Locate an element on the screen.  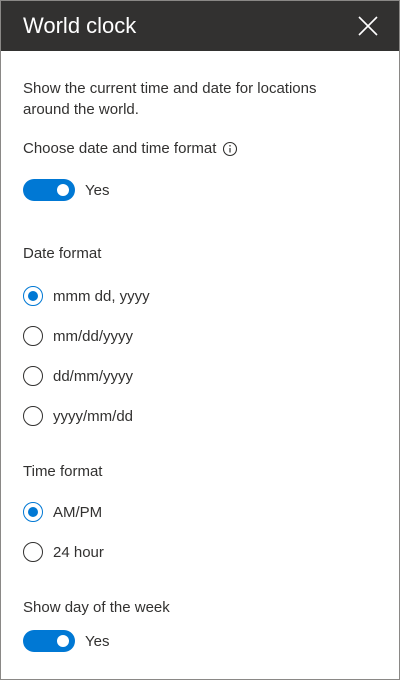
date-time-format-toggle is located at coordinates (49, 190).